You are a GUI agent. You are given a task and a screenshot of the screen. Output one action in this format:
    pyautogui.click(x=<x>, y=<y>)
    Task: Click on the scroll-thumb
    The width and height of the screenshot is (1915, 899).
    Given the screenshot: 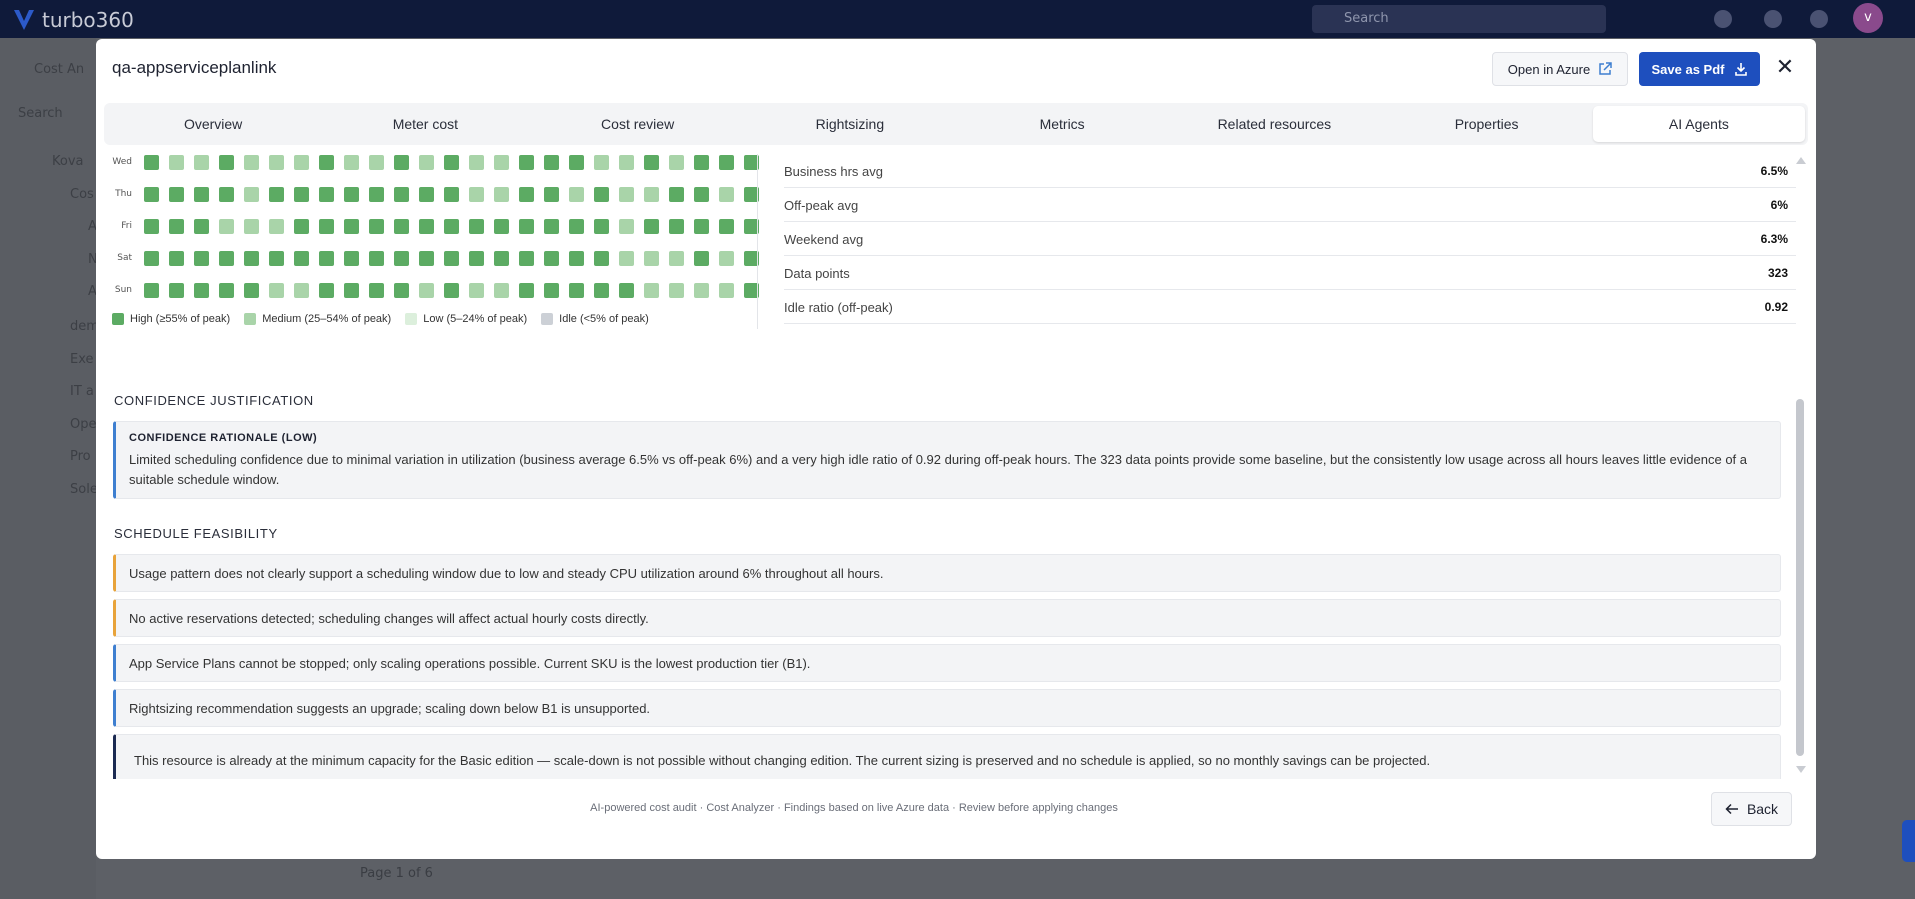 What is the action you would take?
    pyautogui.click(x=1800, y=577)
    